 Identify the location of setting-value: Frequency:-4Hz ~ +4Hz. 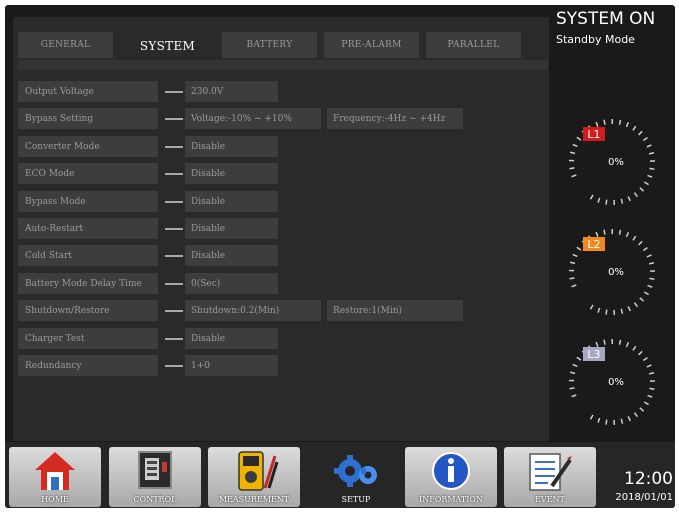
(395, 118).